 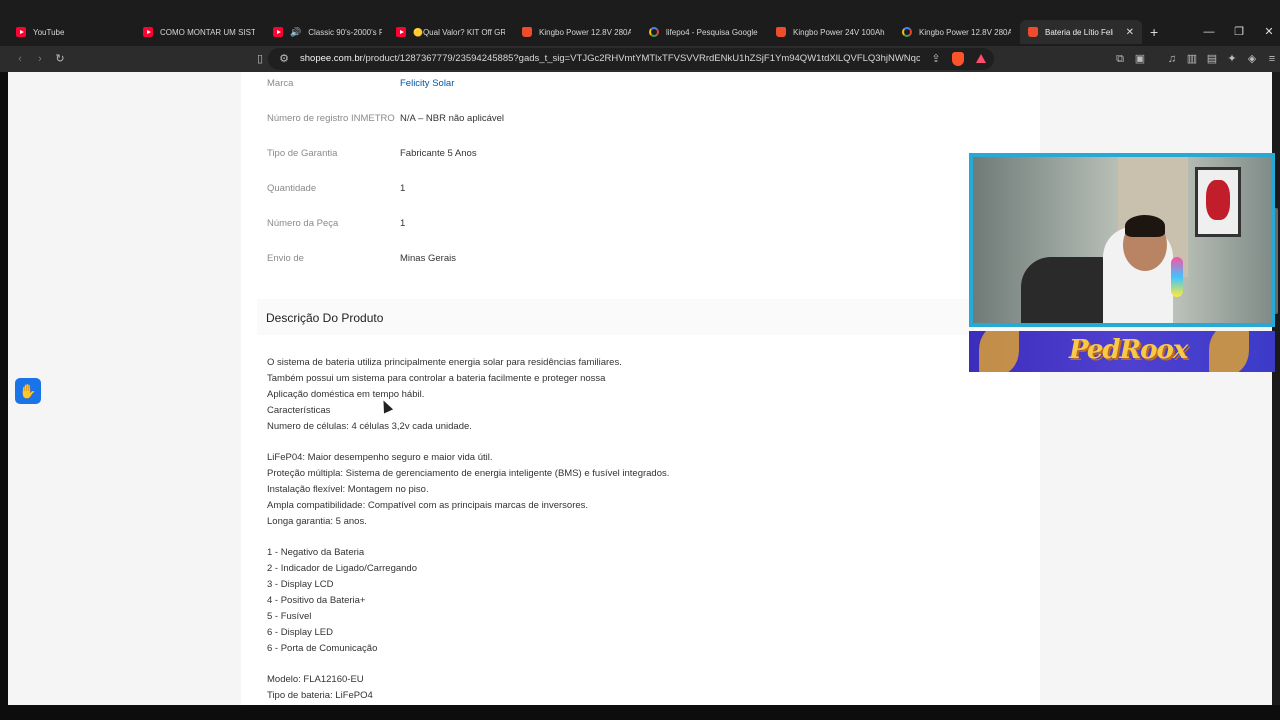 What do you see at coordinates (316, 552) in the screenshot?
I see `description-line: 1 - Negativo da Bateria` at bounding box center [316, 552].